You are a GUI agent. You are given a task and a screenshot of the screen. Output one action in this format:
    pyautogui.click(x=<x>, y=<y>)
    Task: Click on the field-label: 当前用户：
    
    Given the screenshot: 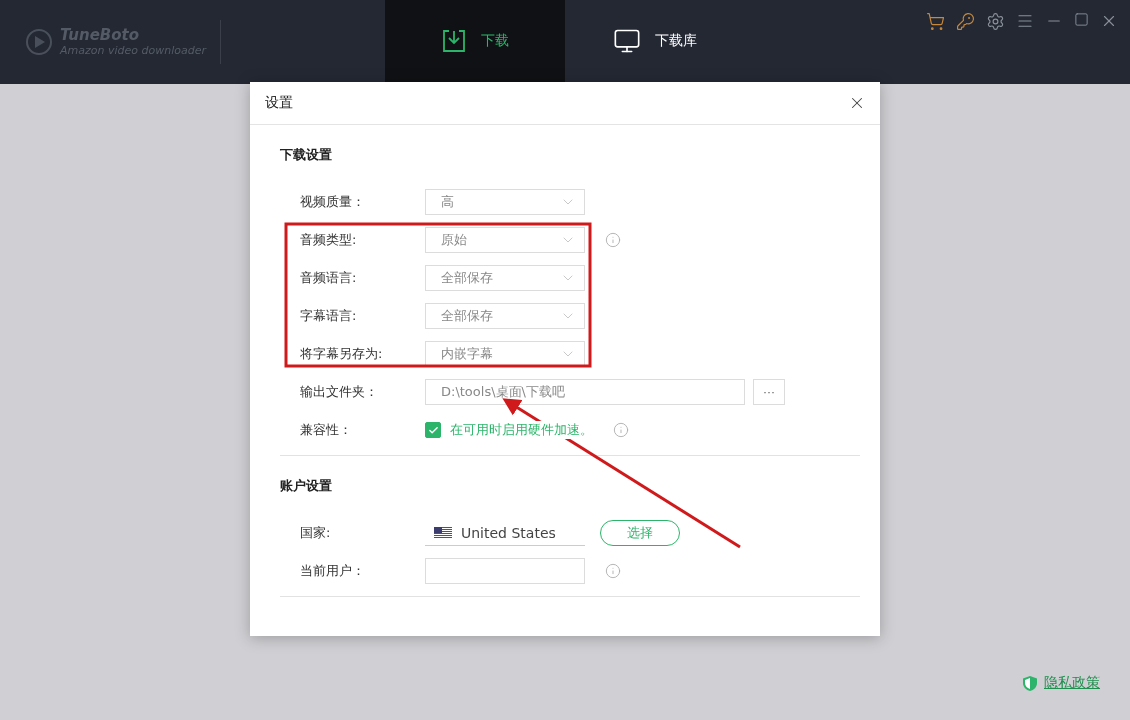 What is the action you would take?
    pyautogui.click(x=333, y=571)
    